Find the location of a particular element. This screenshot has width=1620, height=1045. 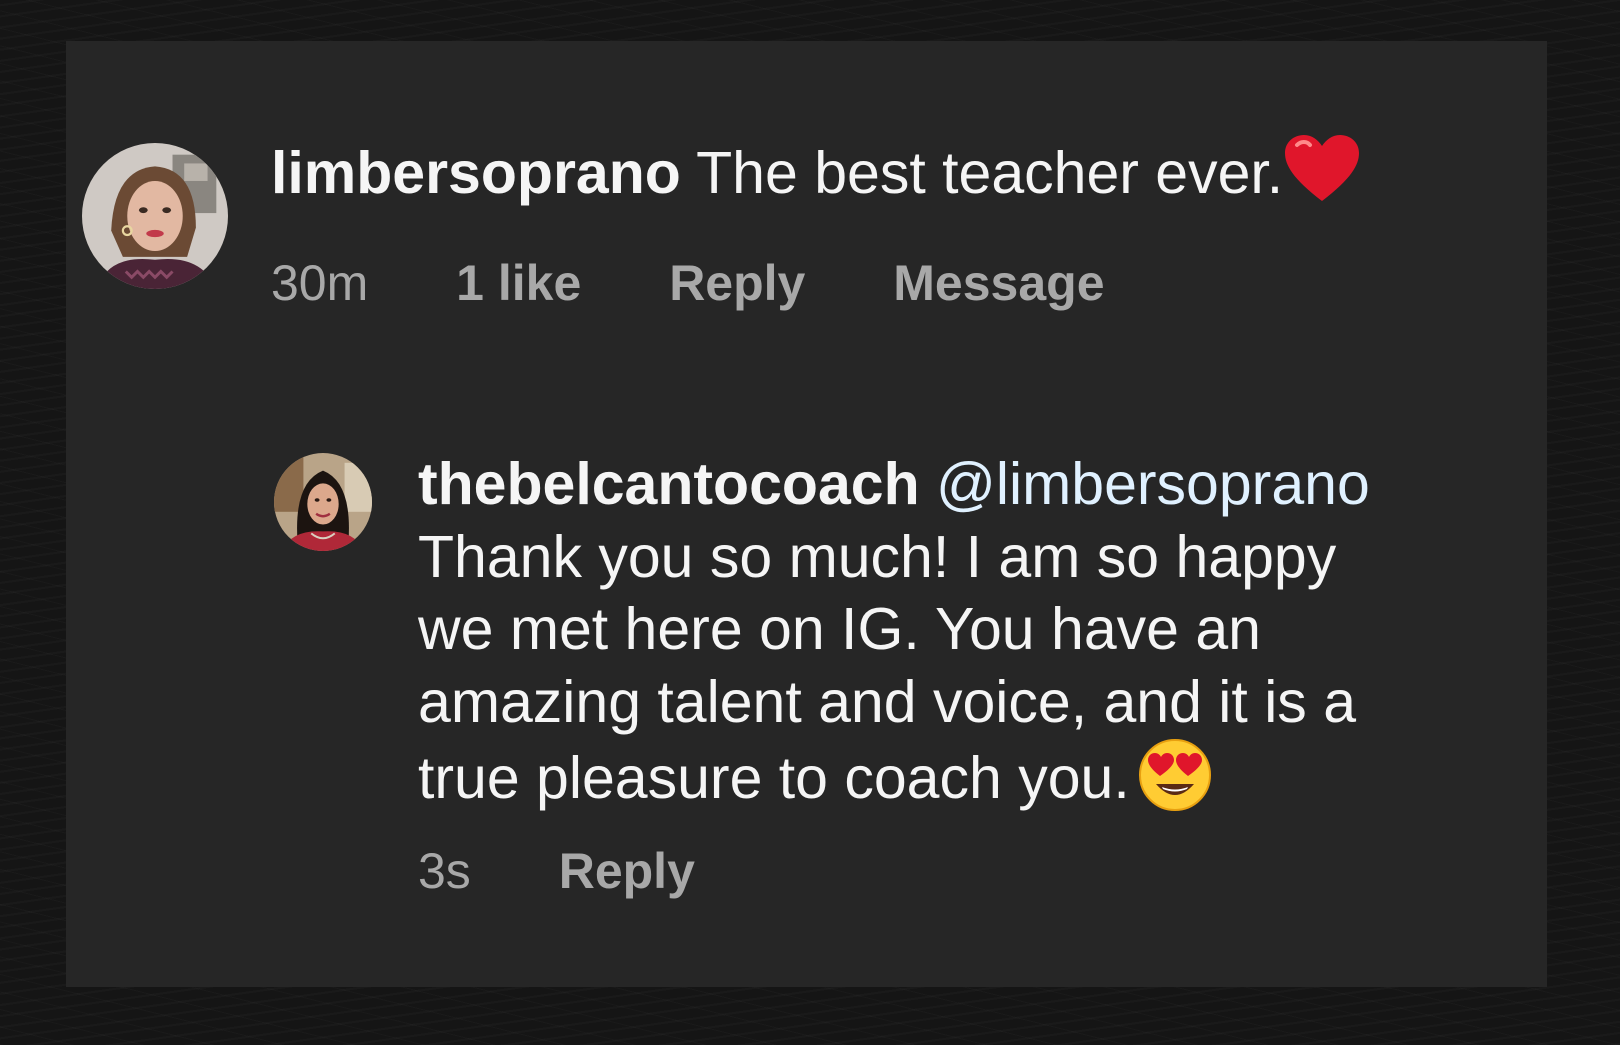

comment-likes-link: 1 like is located at coordinates (518, 283).